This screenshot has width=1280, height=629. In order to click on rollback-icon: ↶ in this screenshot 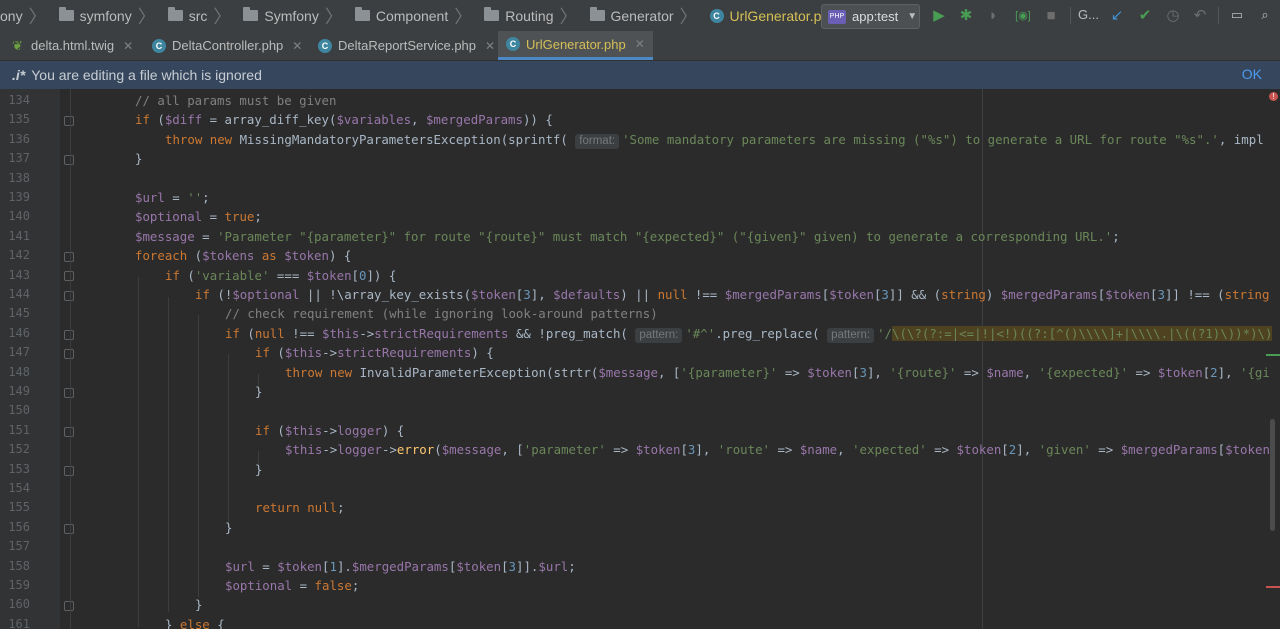, I will do `click(1200, 15)`.